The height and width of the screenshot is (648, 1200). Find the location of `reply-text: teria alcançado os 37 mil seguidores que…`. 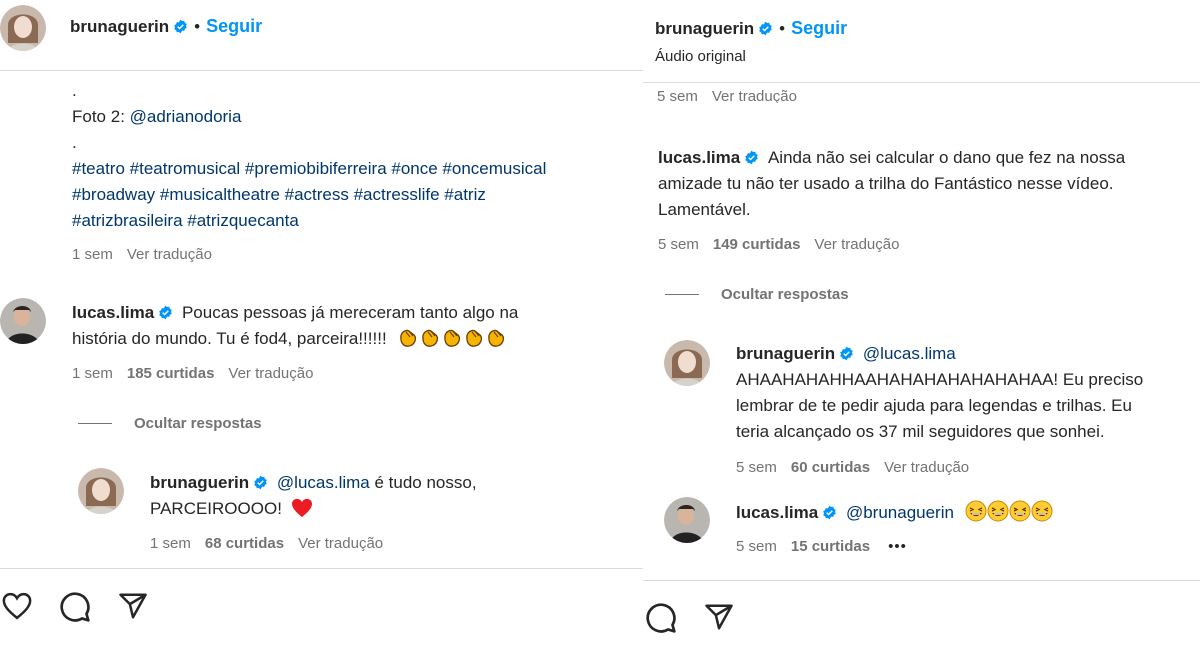

reply-text: teria alcançado os 37 mil seguidores que… is located at coordinates (920, 431).